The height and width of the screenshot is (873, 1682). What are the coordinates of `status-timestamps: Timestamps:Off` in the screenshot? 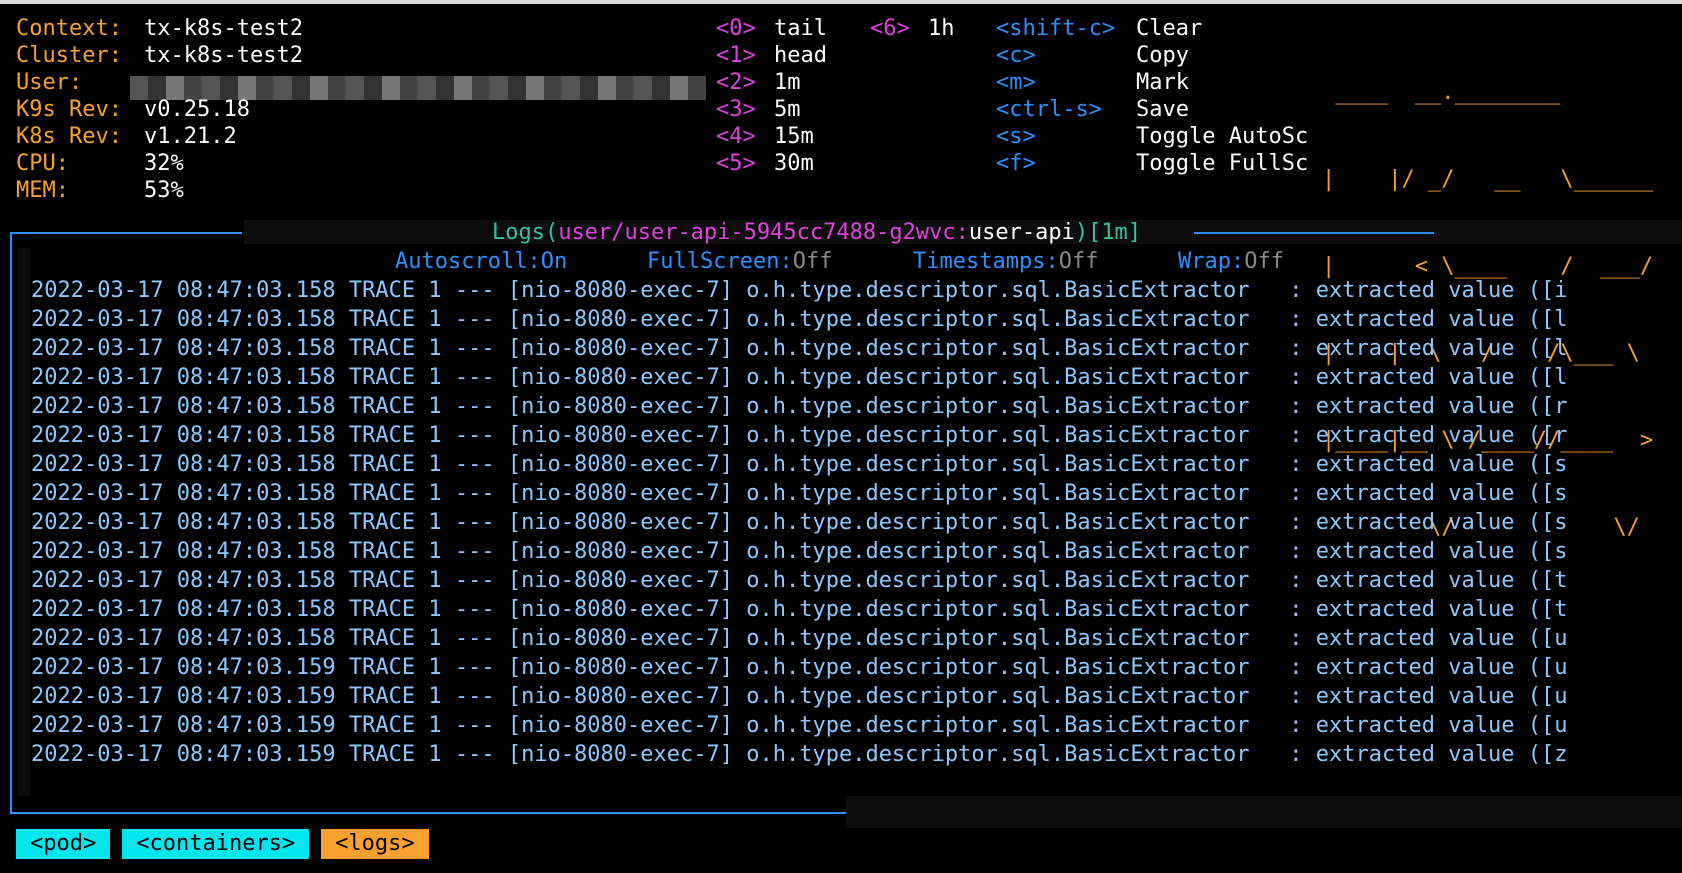 It's located at (1006, 261).